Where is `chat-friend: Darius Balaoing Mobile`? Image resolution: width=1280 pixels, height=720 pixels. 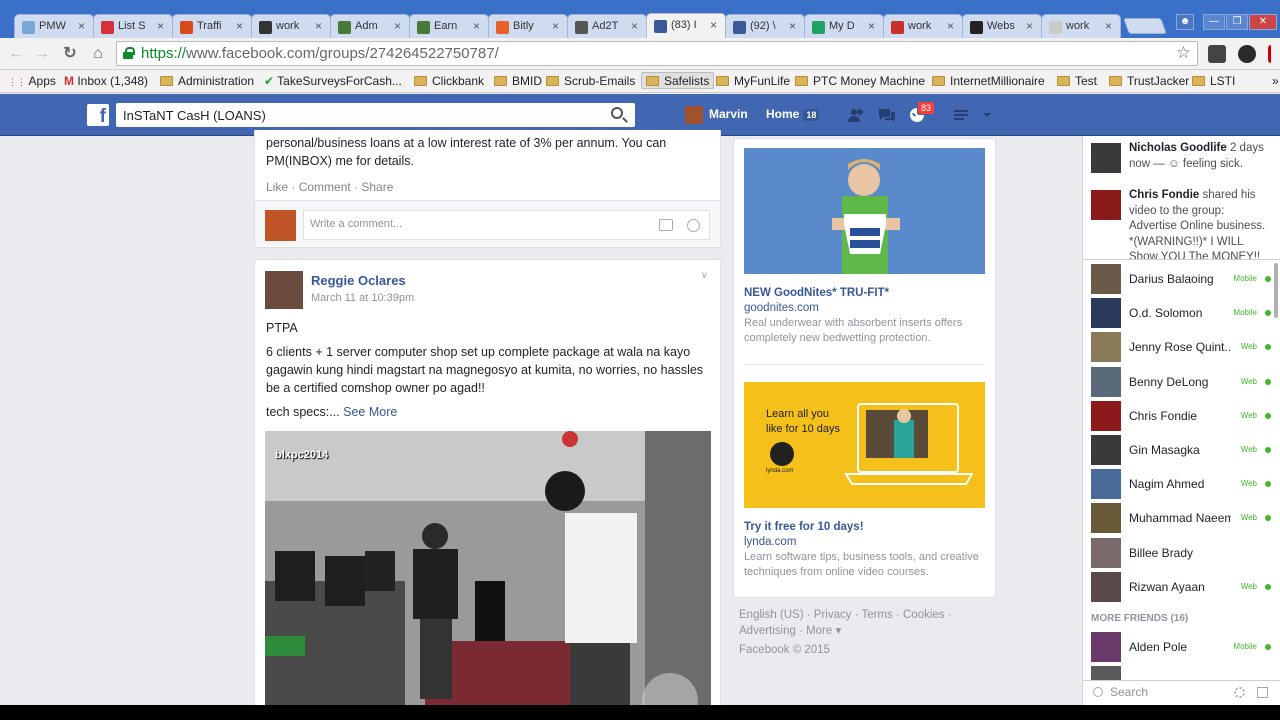 chat-friend: Darius Balaoing Mobile is located at coordinates (1182, 279).